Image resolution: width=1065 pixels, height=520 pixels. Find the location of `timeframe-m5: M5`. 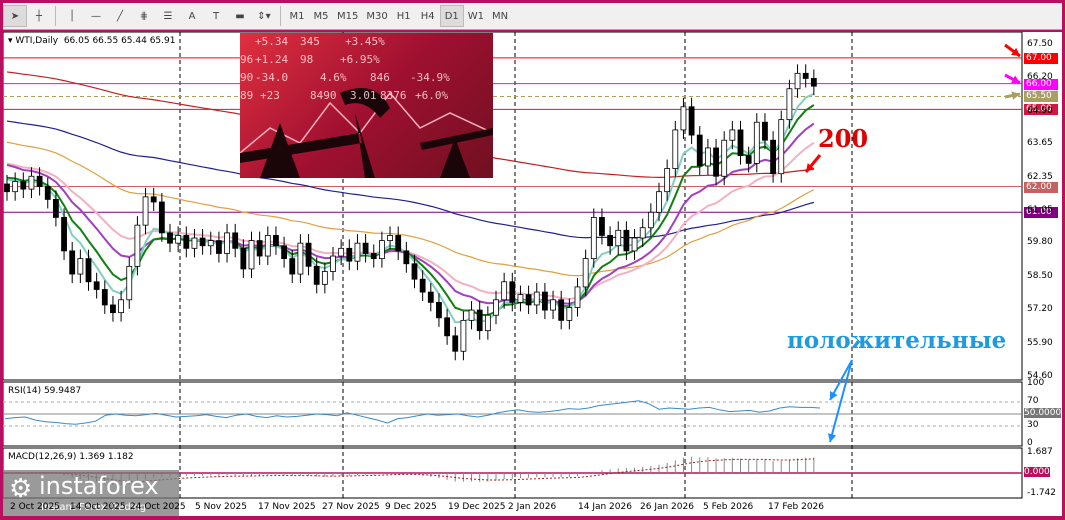

timeframe-m5: M5 is located at coordinates (321, 16).